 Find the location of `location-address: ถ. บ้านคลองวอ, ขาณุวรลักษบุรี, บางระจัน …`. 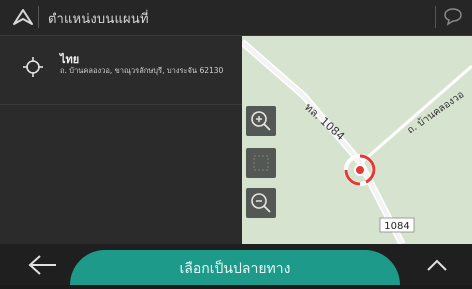

location-address: ถ. บ้านคลองวอ, ขาณุวรลักษบุรี, บางระจัน … is located at coordinates (142, 70).